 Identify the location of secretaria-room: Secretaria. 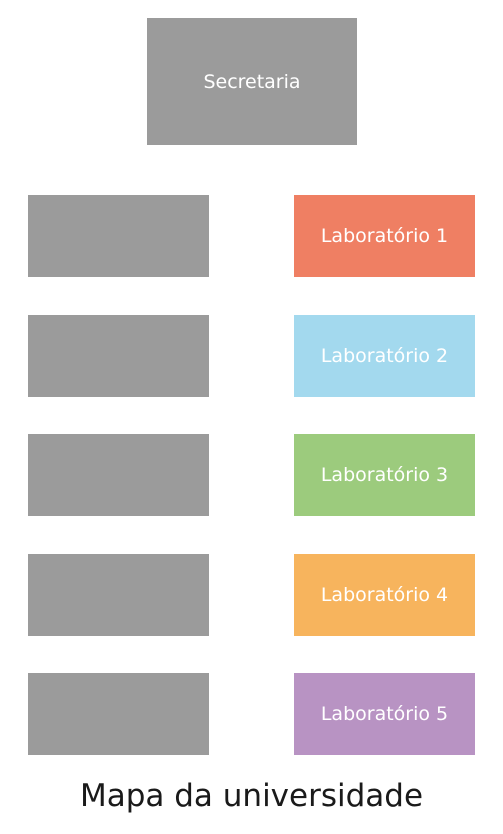
(252, 81).